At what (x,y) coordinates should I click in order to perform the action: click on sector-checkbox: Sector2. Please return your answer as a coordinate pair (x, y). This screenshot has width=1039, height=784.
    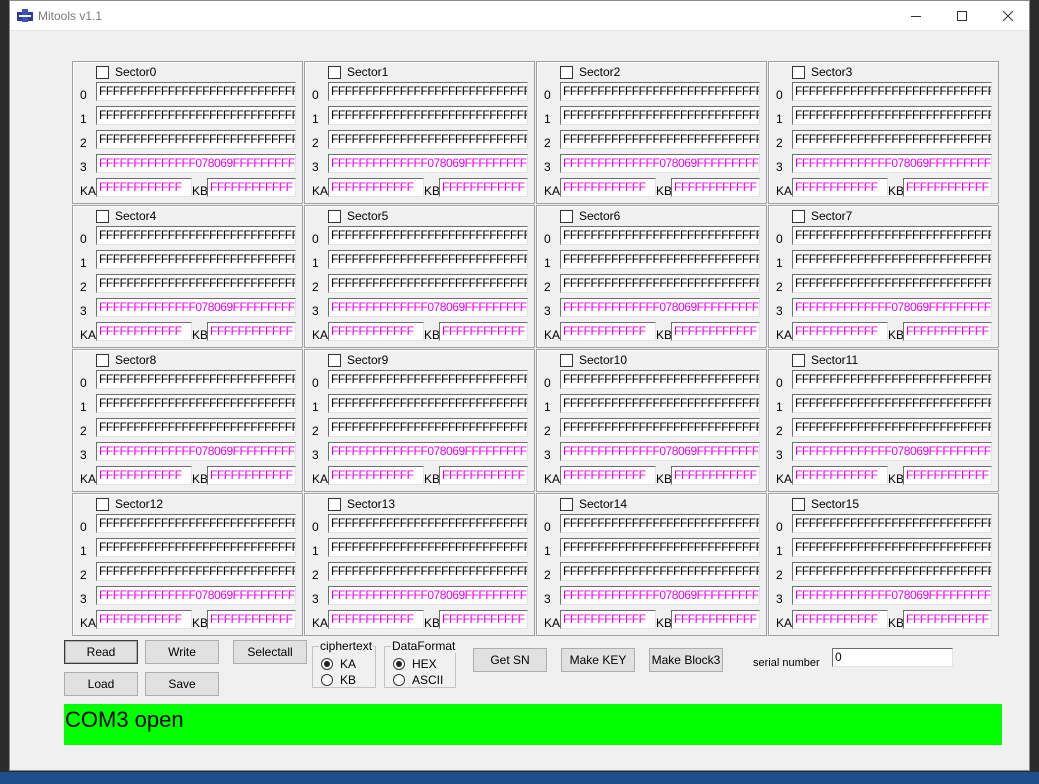
    Looking at the image, I should click on (590, 72).